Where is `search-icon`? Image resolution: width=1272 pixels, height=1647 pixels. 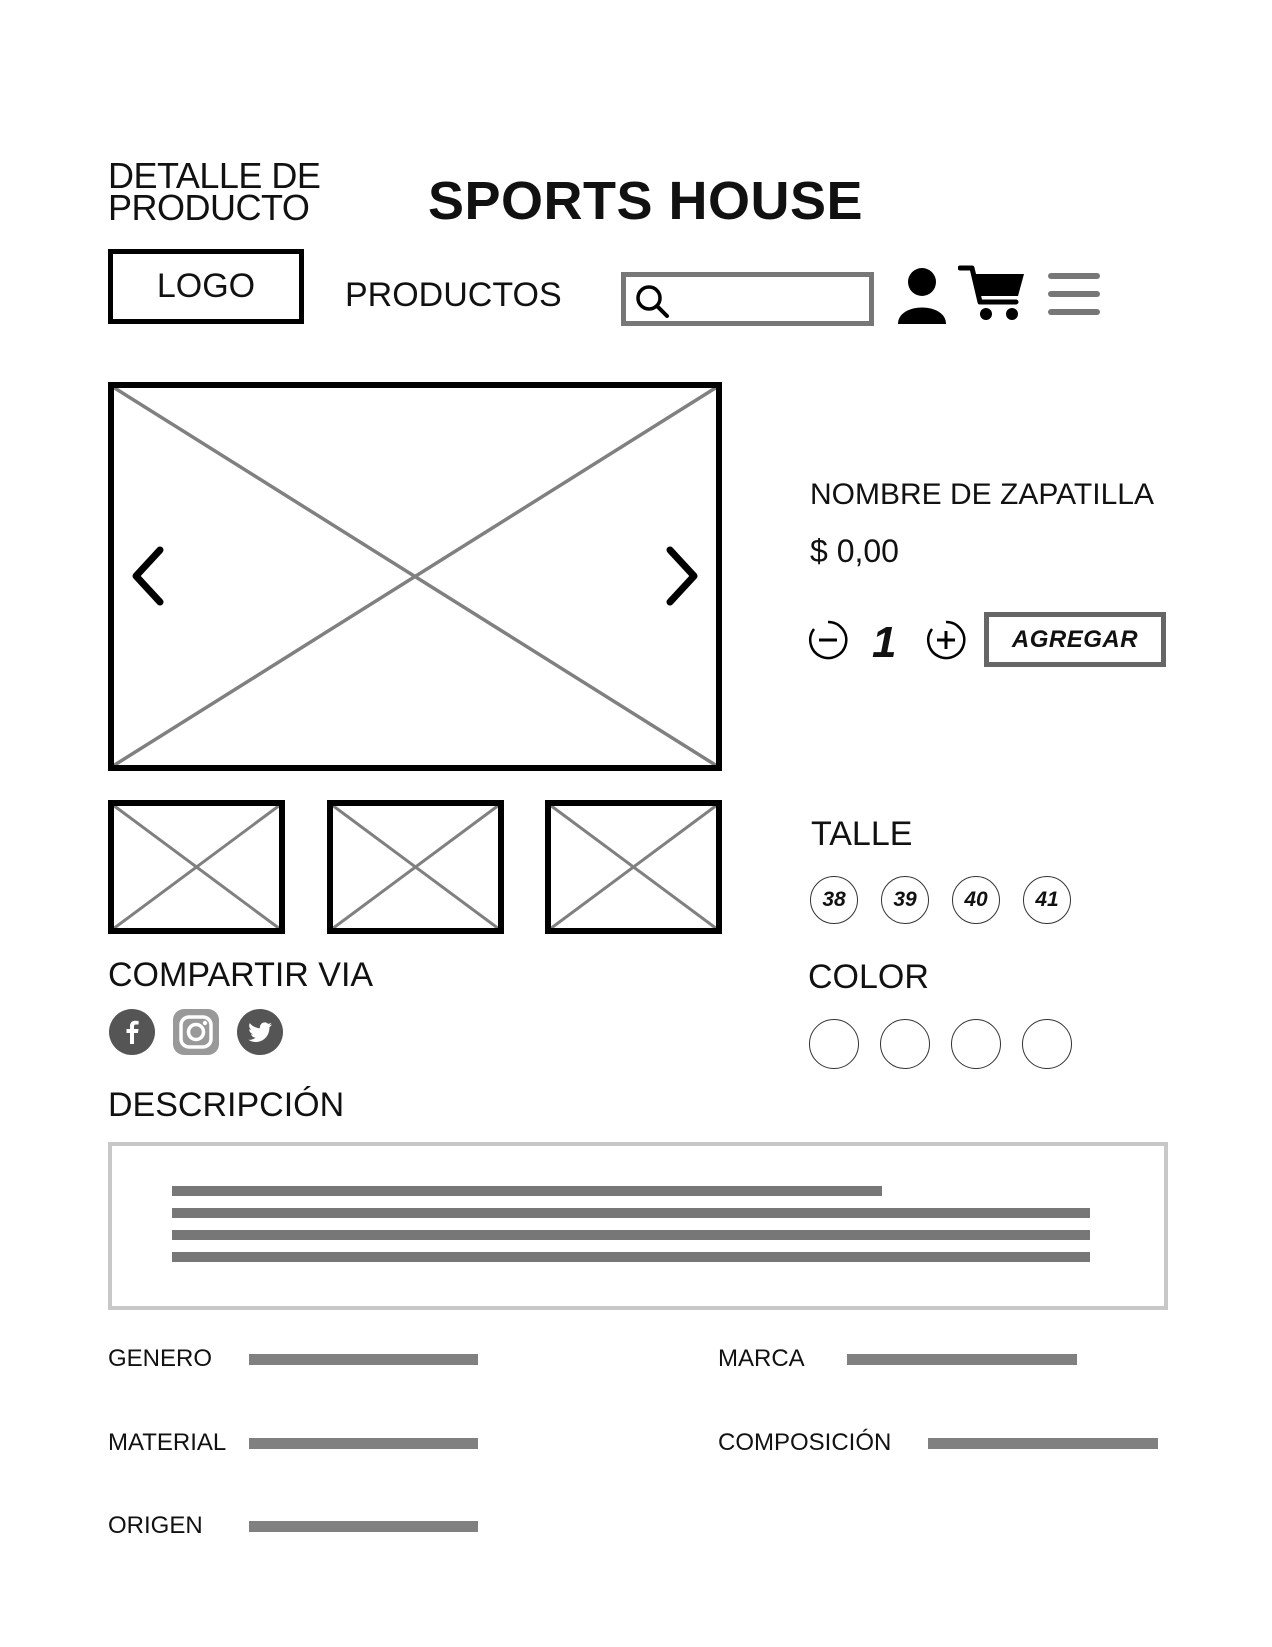 search-icon is located at coordinates (653, 302).